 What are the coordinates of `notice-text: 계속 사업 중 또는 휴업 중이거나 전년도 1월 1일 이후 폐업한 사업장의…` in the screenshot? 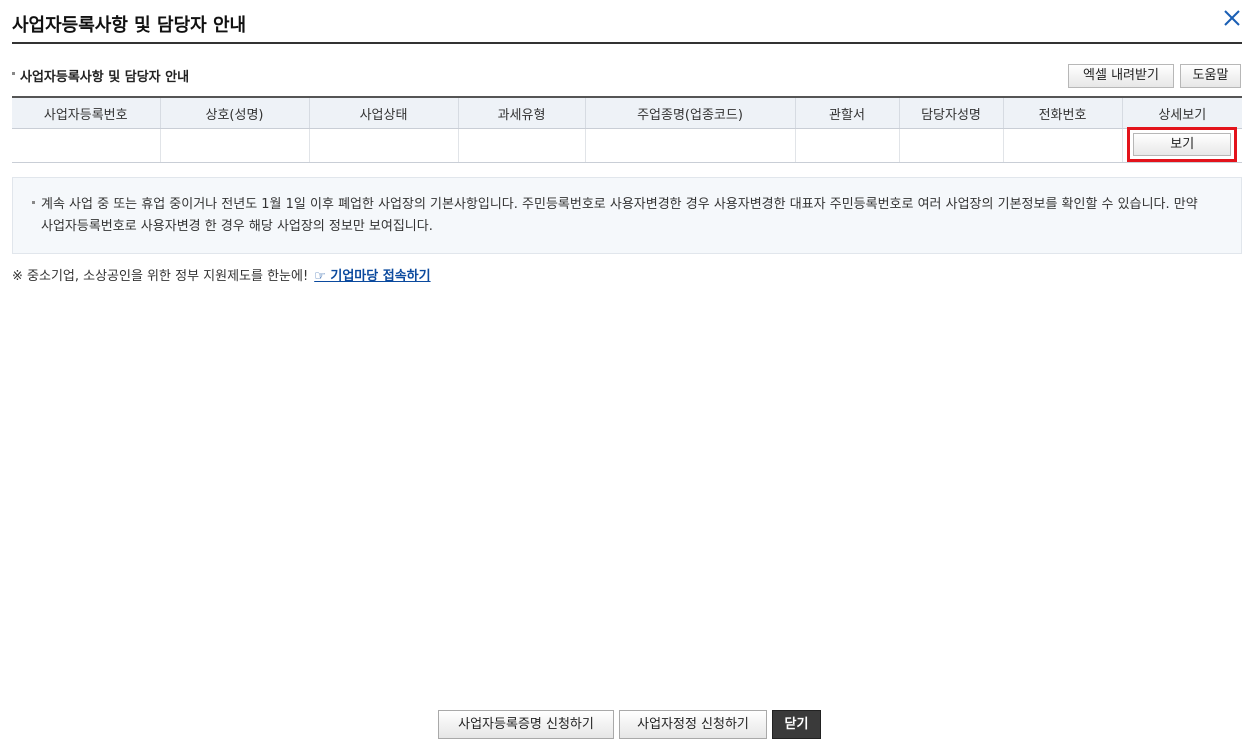 It's located at (619, 215).